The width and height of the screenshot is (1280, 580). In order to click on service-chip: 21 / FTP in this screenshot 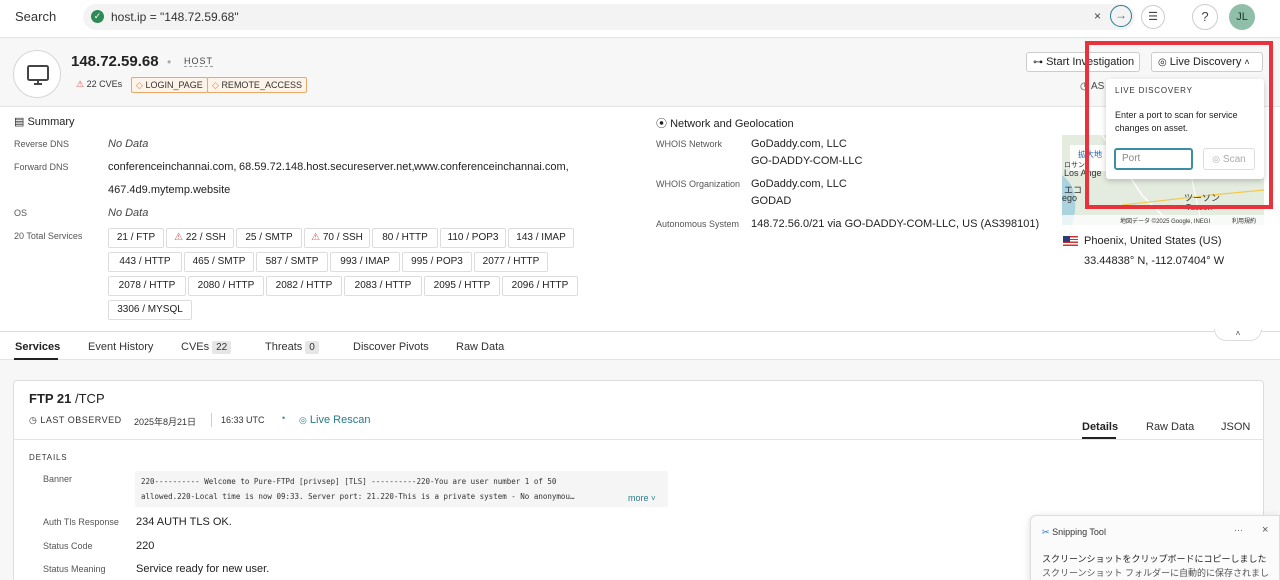, I will do `click(136, 238)`.